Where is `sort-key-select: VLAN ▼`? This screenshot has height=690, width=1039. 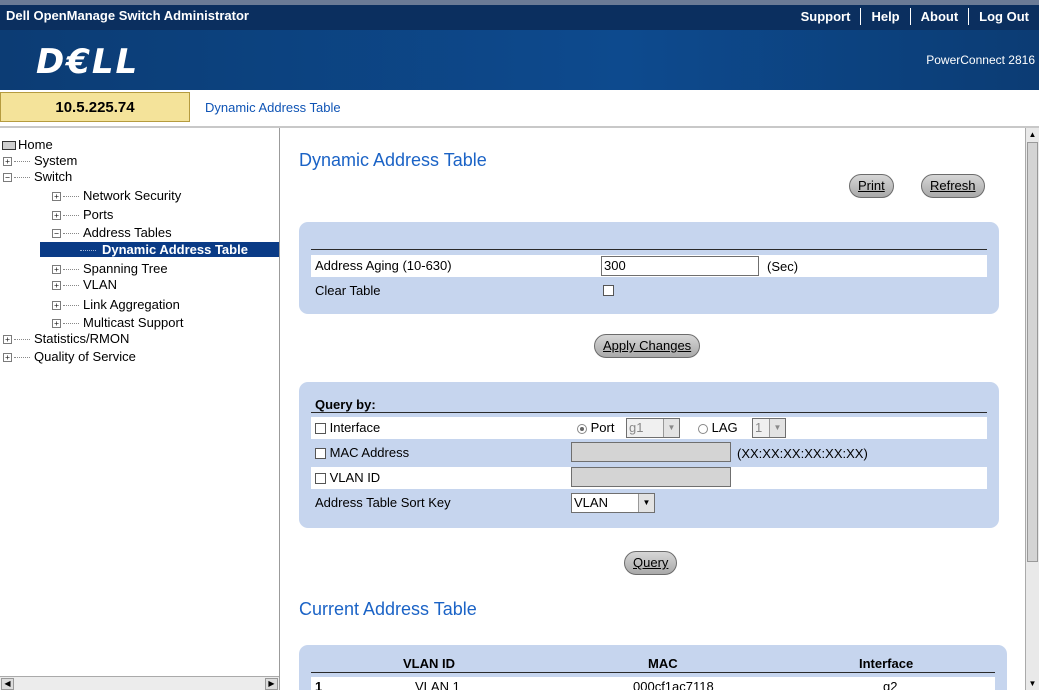 sort-key-select: VLAN ▼ is located at coordinates (613, 503).